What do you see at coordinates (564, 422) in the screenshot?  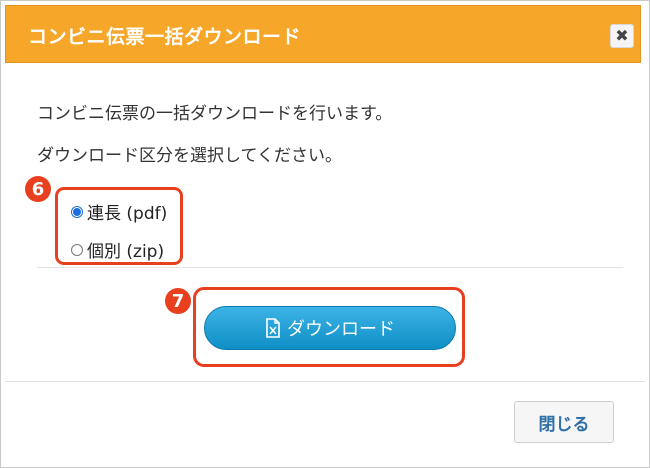 I see `close-button: 閉じる` at bounding box center [564, 422].